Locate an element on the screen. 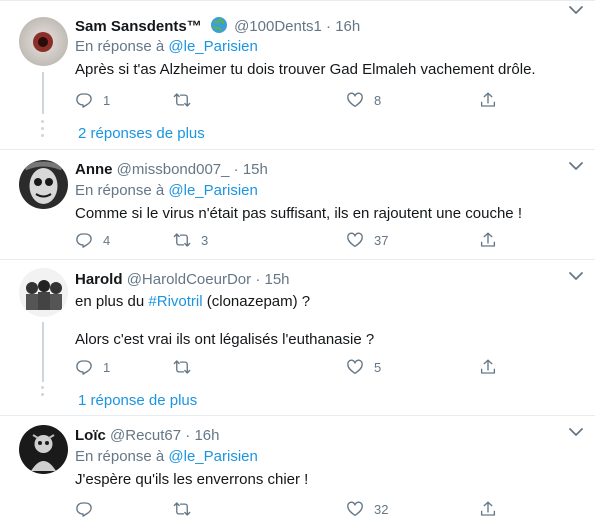  tweet-text-suffix: (clonazepam) ? is located at coordinates (256, 301).